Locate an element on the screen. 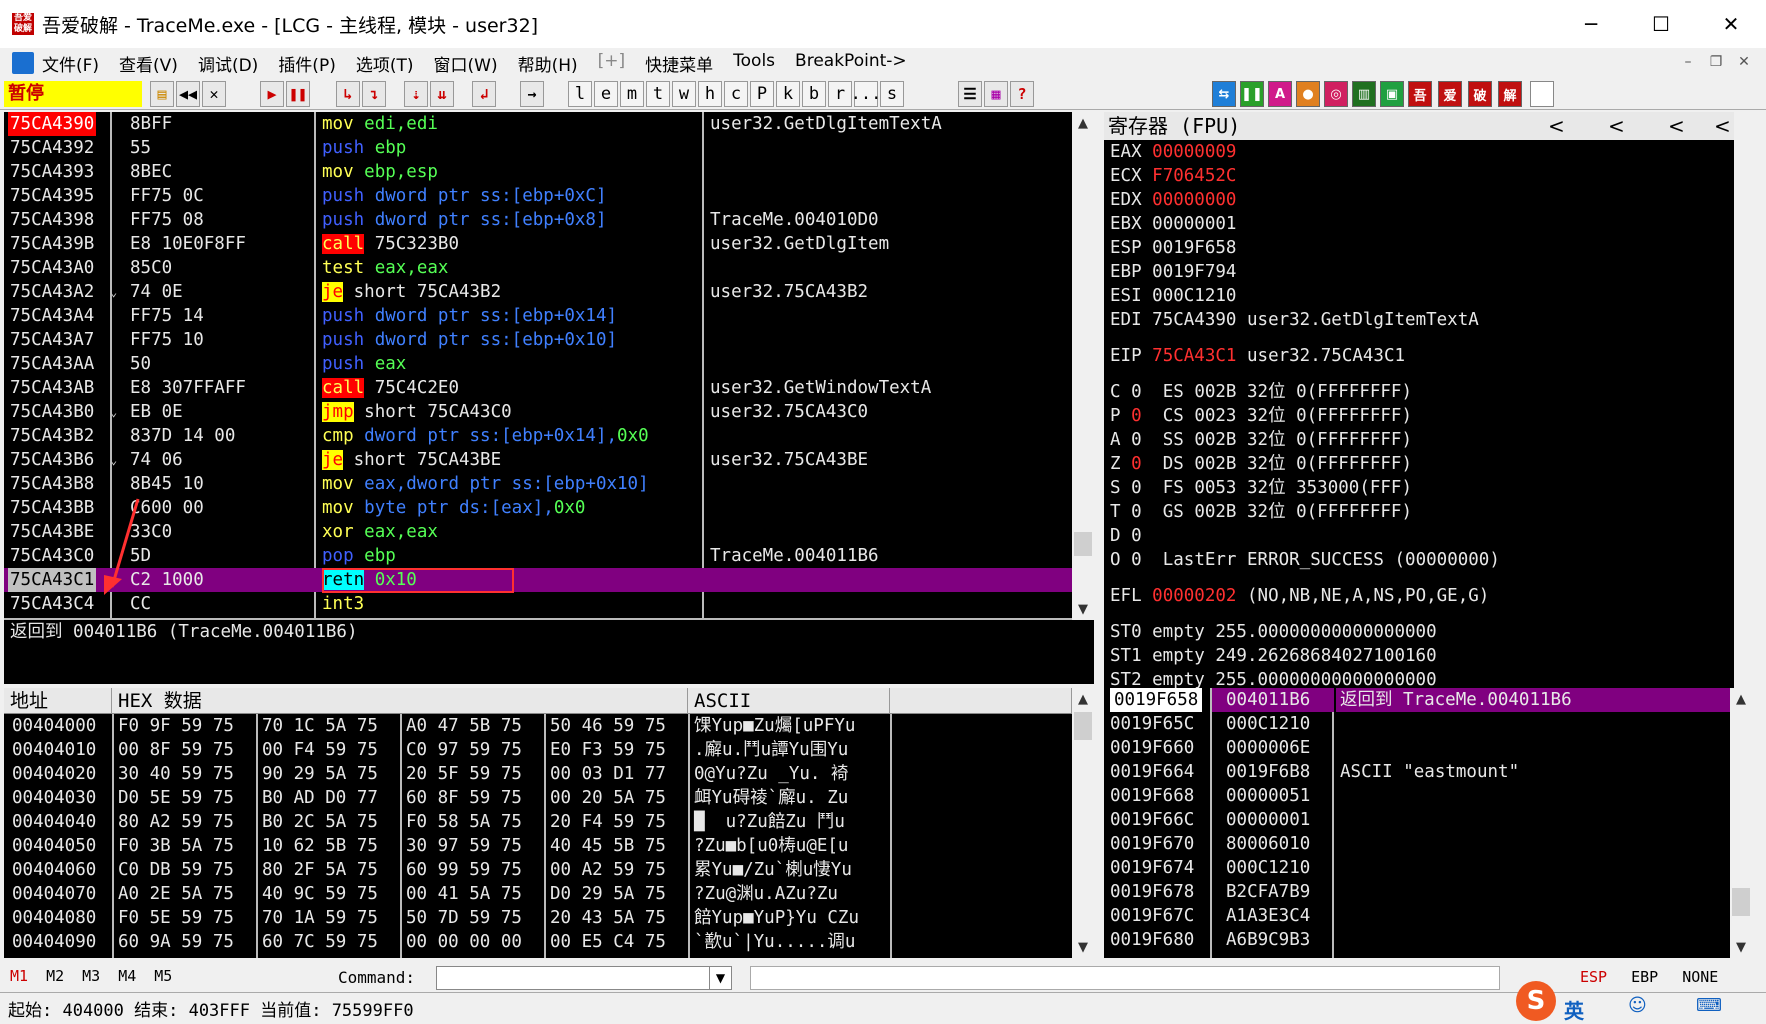  plugin-button: 破 is located at coordinates (1480, 94).